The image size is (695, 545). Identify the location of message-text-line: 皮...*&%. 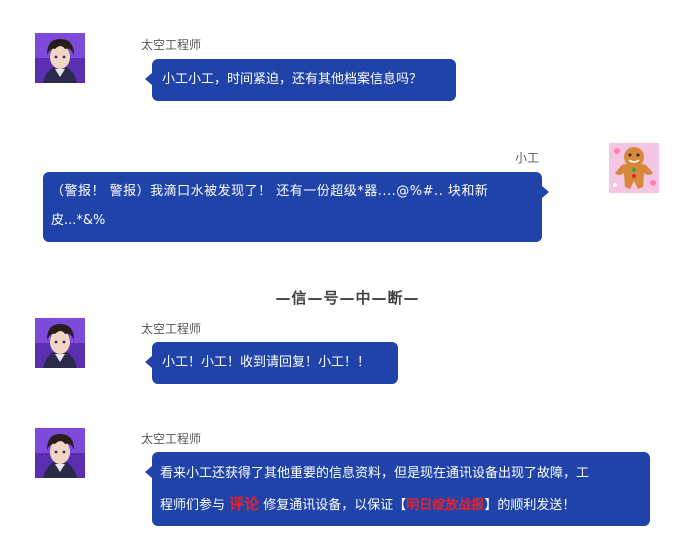
(78, 220).